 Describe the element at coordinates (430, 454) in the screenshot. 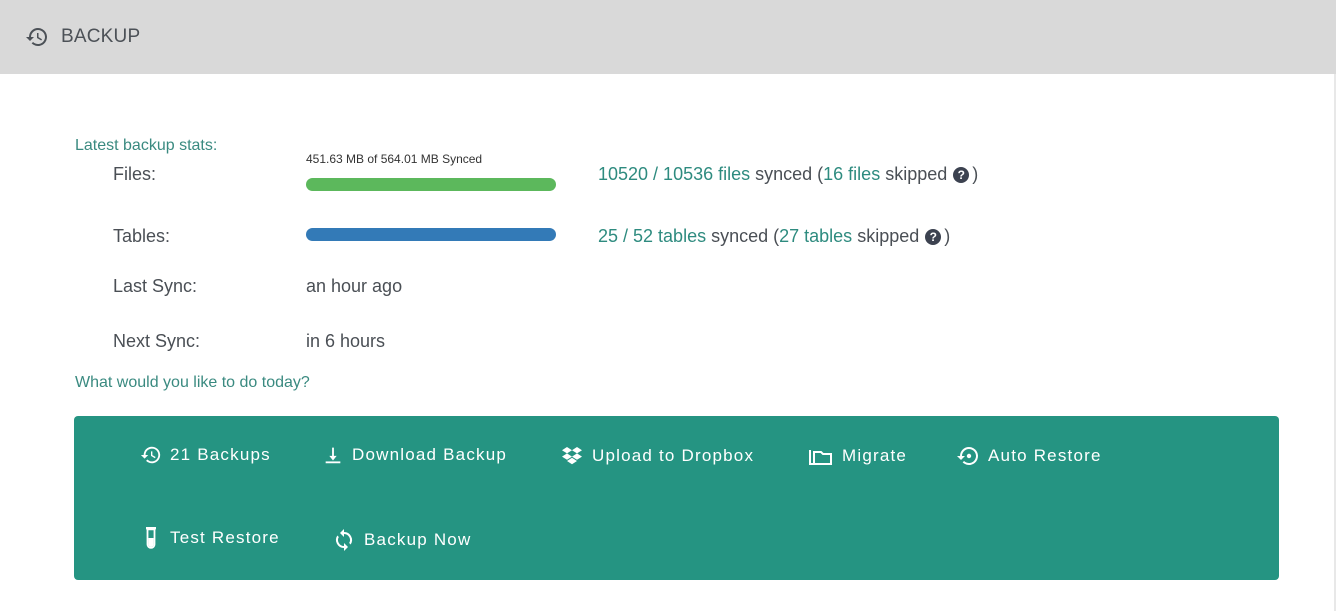

I see `download-backup-label: Download Backup` at that location.